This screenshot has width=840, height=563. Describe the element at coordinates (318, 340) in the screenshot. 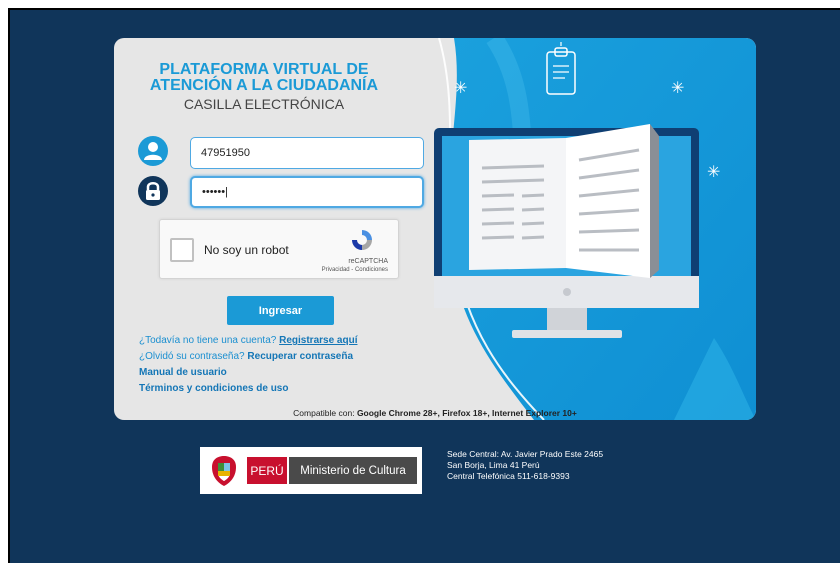

I see `register-link: Registrarse aquí` at that location.